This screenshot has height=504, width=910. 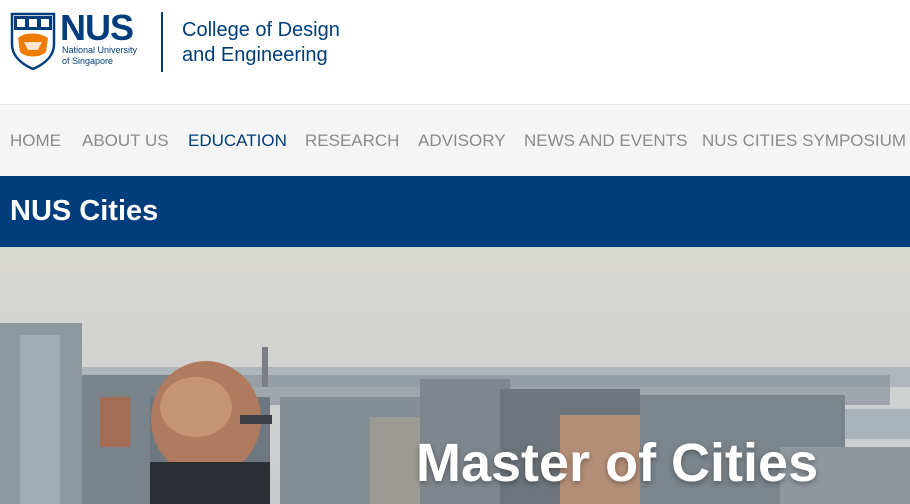 I want to click on hero-title: Master of Cities, so click(x=617, y=463).